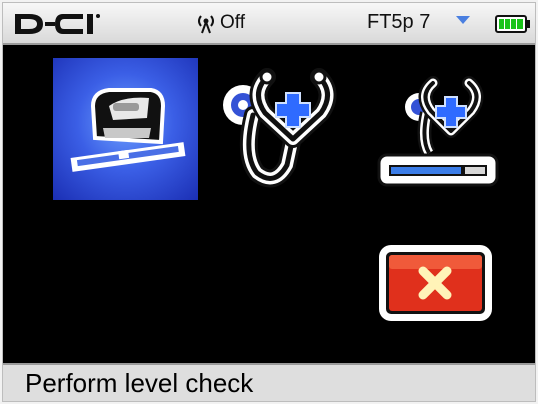  Describe the element at coordinates (463, 20) in the screenshot. I see `chevron-down-icon` at that location.